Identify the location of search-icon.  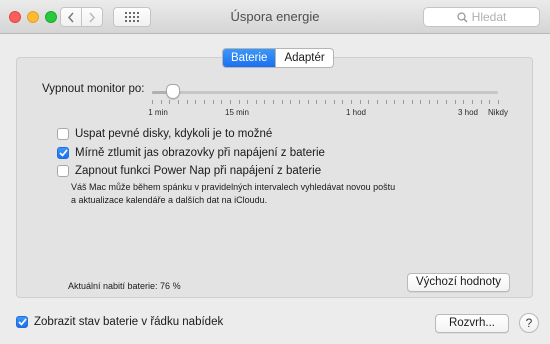
(462, 16).